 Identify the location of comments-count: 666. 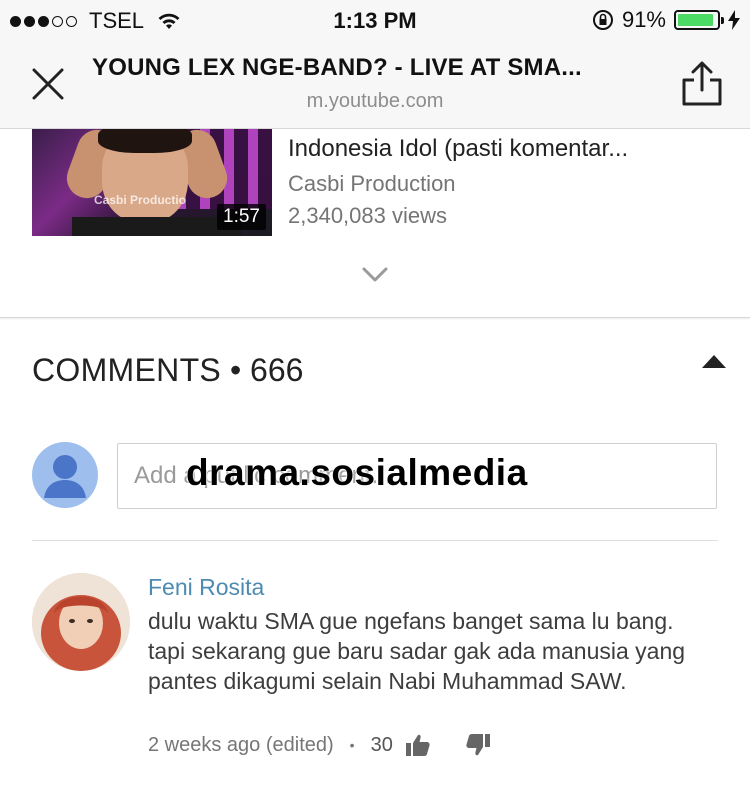
(277, 370).